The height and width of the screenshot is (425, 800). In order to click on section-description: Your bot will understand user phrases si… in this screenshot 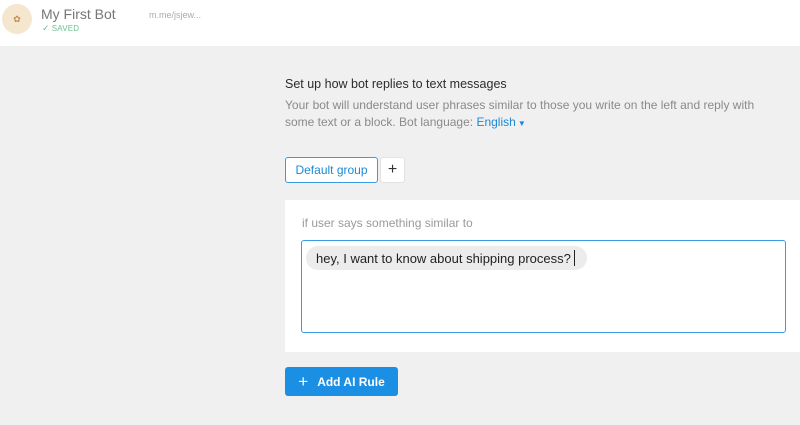, I will do `click(525, 114)`.